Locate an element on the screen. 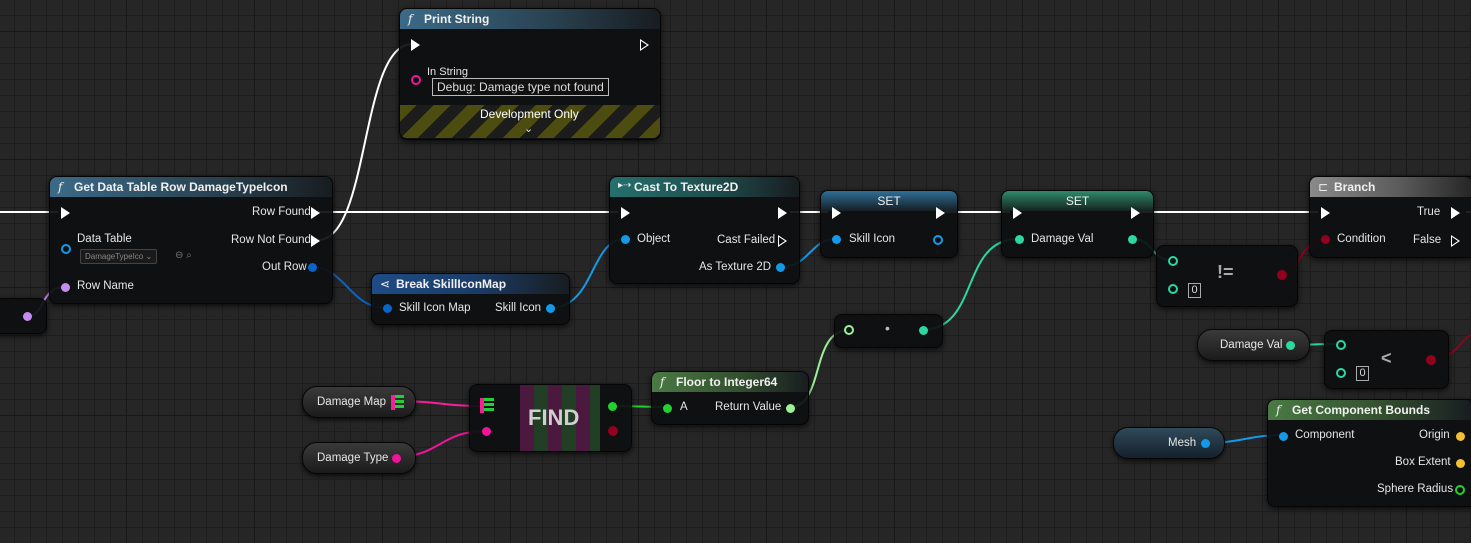 The image size is (1471, 543). in-string-input: Debug: Damage type not found is located at coordinates (520, 87).